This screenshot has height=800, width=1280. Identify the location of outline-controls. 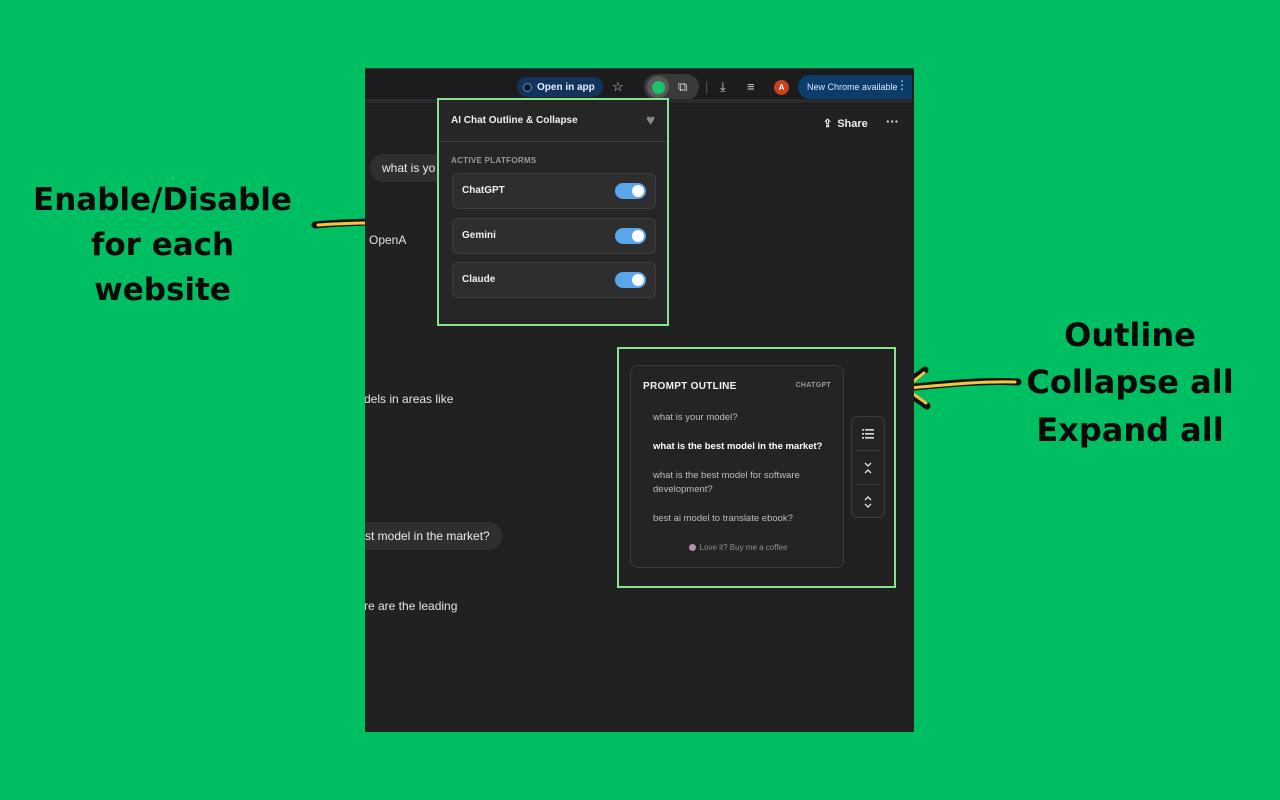
(868, 467).